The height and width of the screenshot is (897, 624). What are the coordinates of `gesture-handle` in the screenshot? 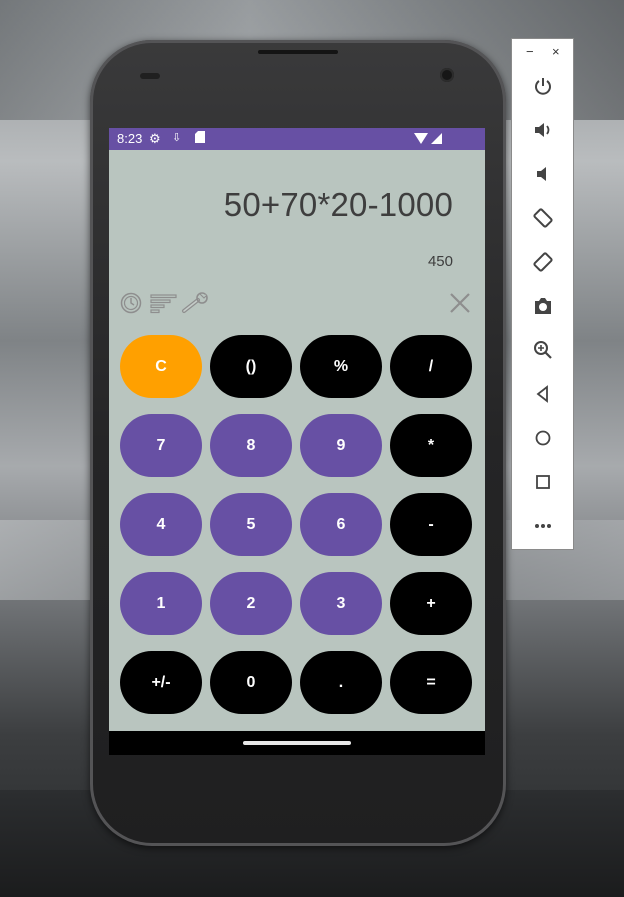 It's located at (297, 743).